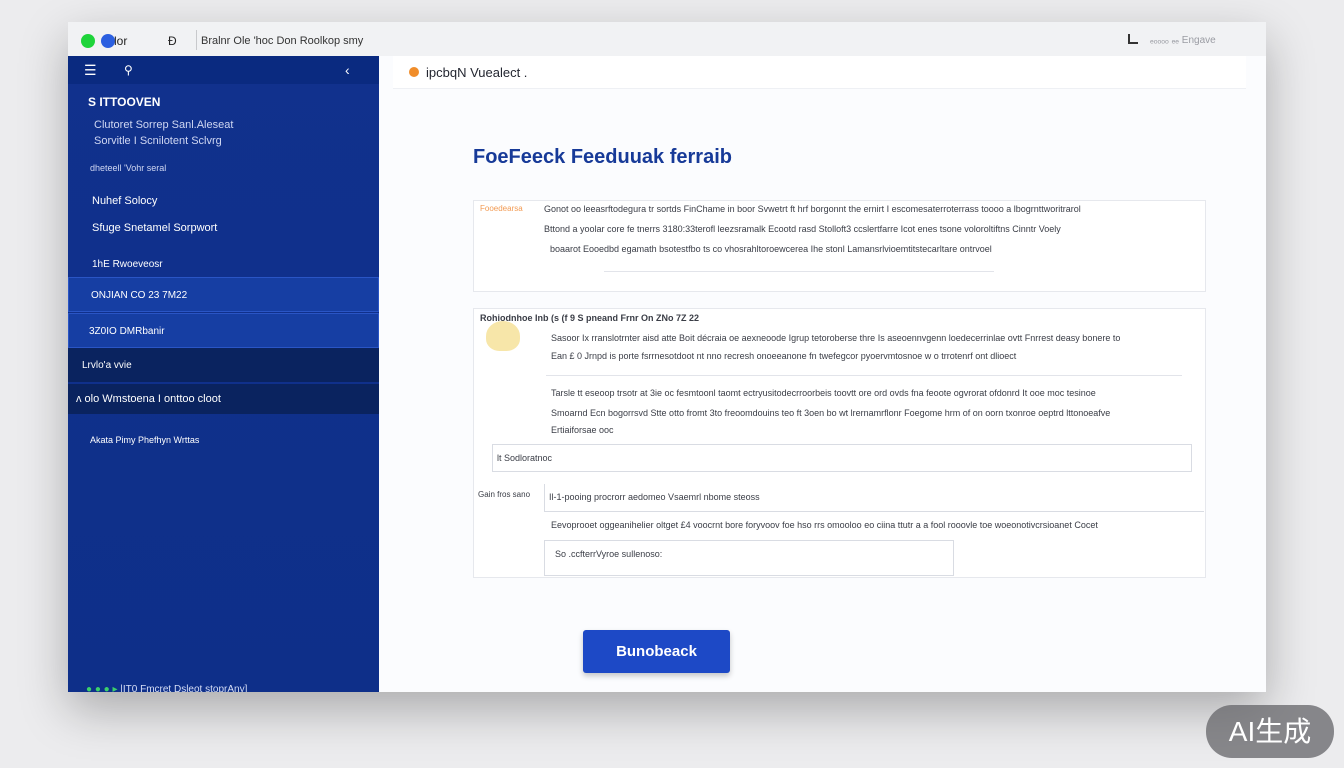  I want to click on collapse-chevron-icon: ‹, so click(347, 70).